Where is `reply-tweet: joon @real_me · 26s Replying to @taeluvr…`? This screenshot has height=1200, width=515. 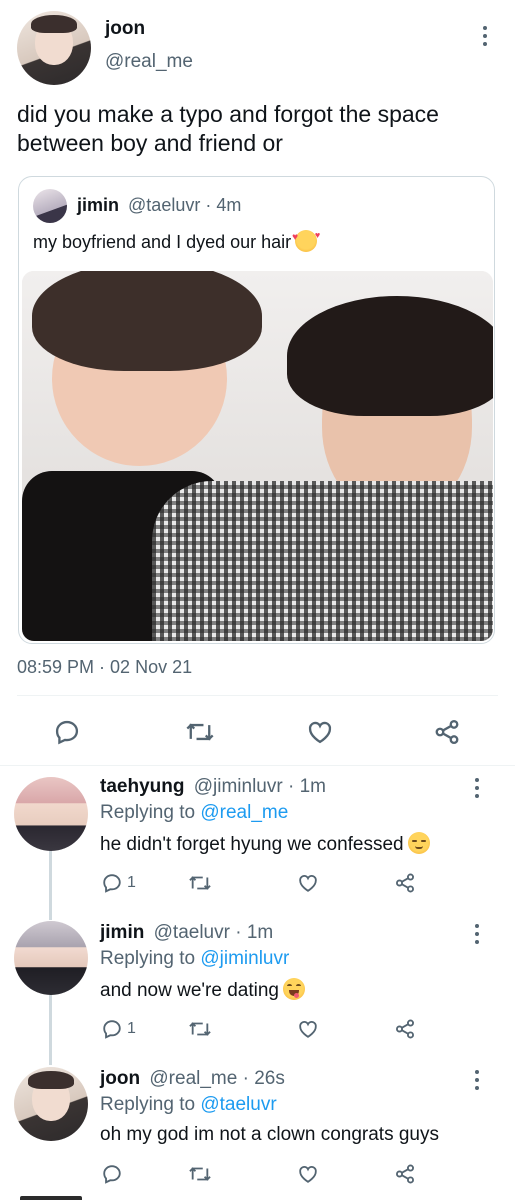
reply-tweet: joon @real_me · 26s Replying to @taeluvr… is located at coordinates (257, 1131).